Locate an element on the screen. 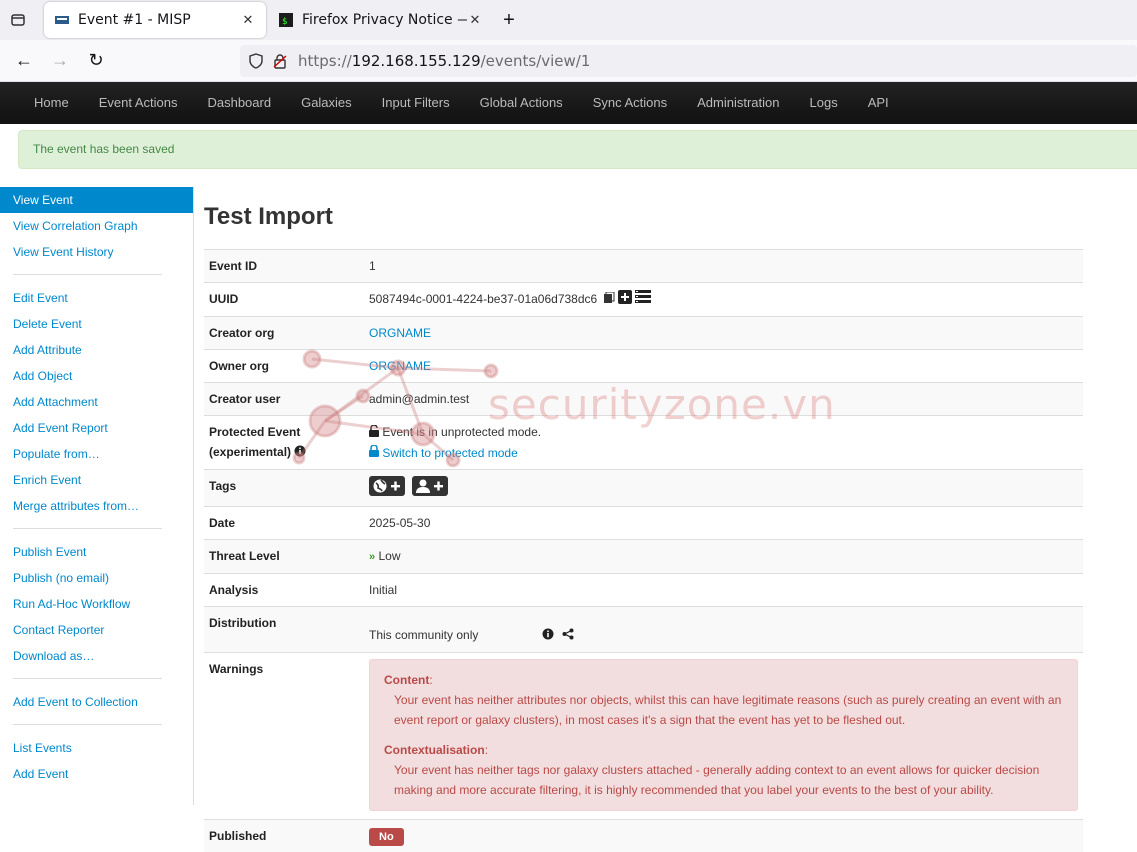  sidebar-item-publish-no-email: Publish (no email) is located at coordinates (96, 578).